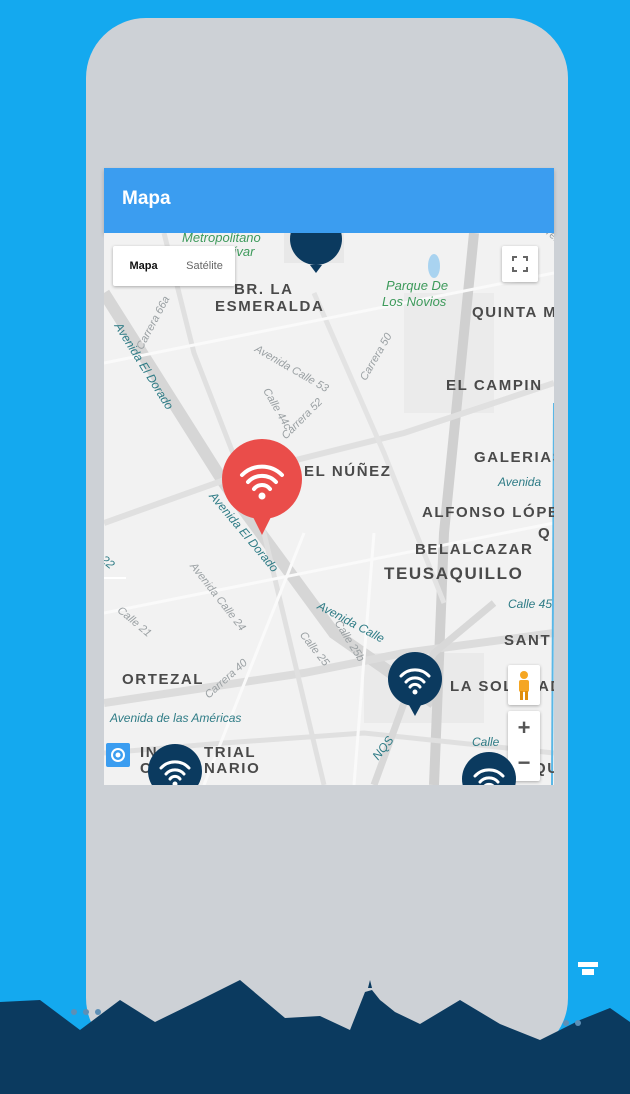 The image size is (630, 1094). I want to click on street-label: Calle 45, so click(530, 604).